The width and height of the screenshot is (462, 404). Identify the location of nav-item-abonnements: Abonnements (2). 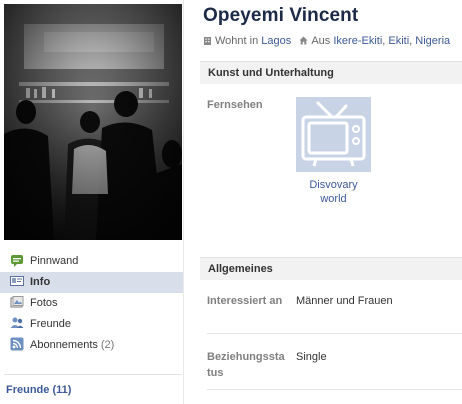
(91, 345).